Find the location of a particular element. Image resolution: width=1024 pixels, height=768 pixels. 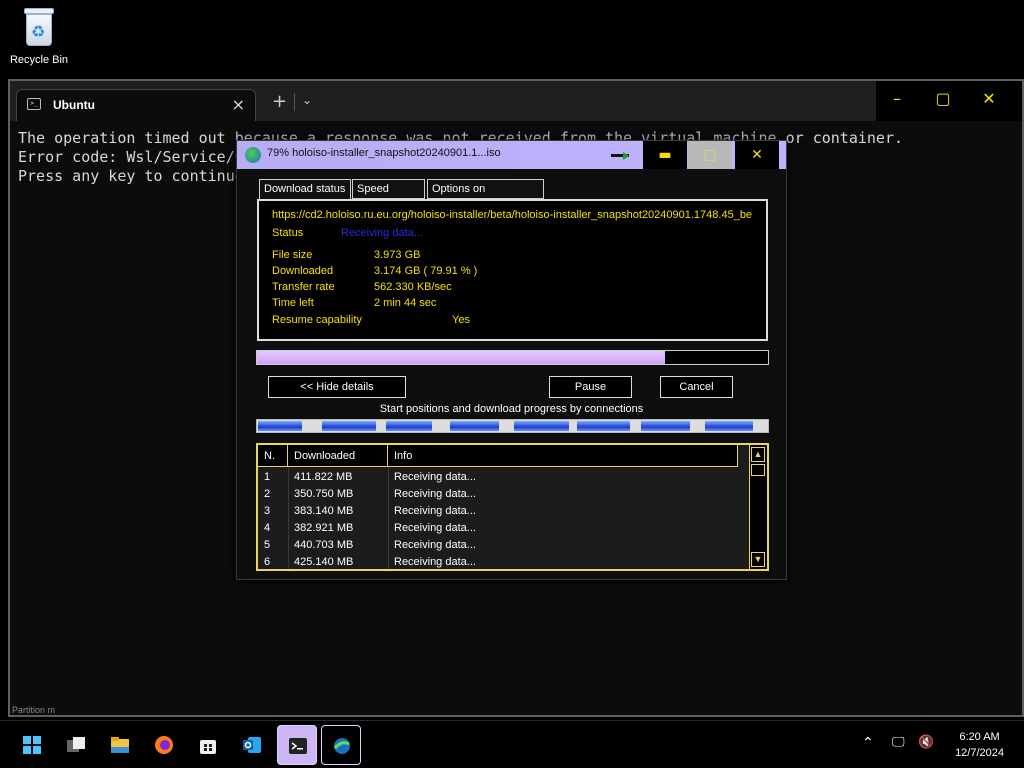

terminal-titlebar: >_ Ubuntu × + ⌄ – ▢ ✕ is located at coordinates (516, 101).